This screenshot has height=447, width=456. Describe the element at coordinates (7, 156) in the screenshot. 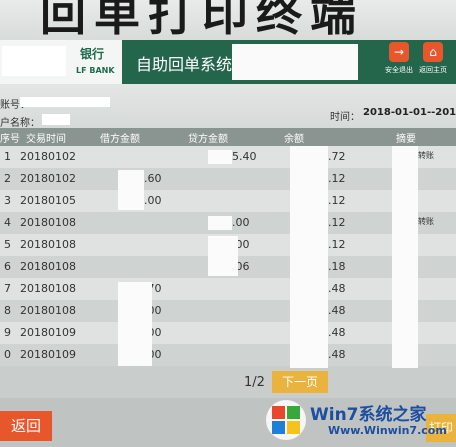

I see `cell-no: 1` at that location.